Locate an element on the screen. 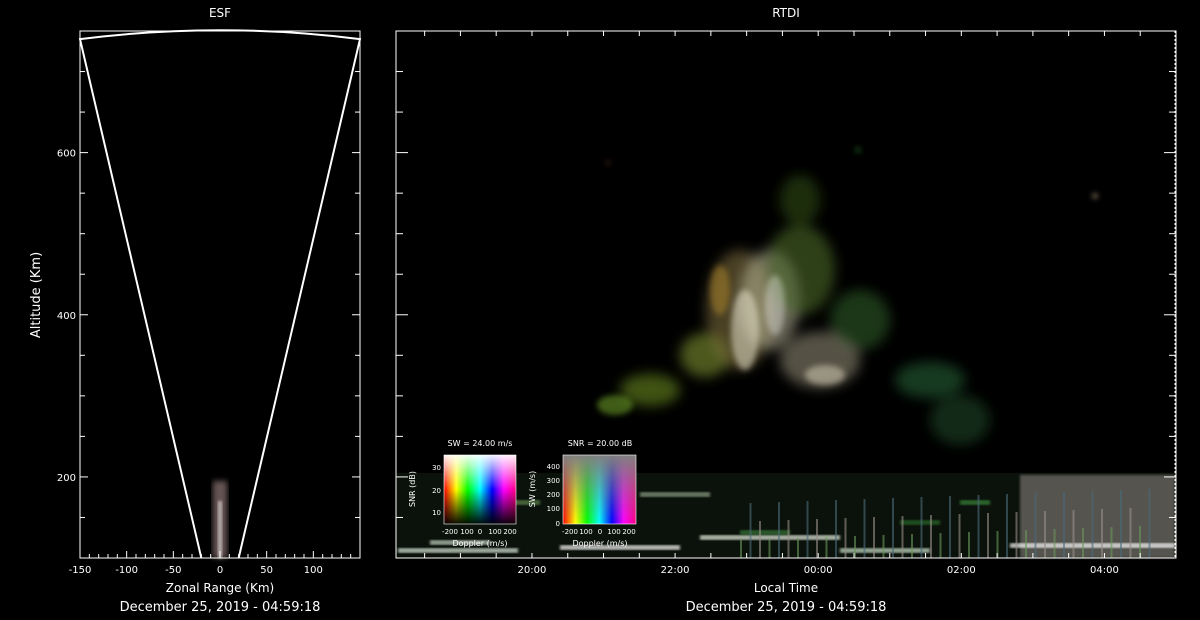 The height and width of the screenshot is (620, 1200). snr-legend-xtick: 200 is located at coordinates (628, 532).